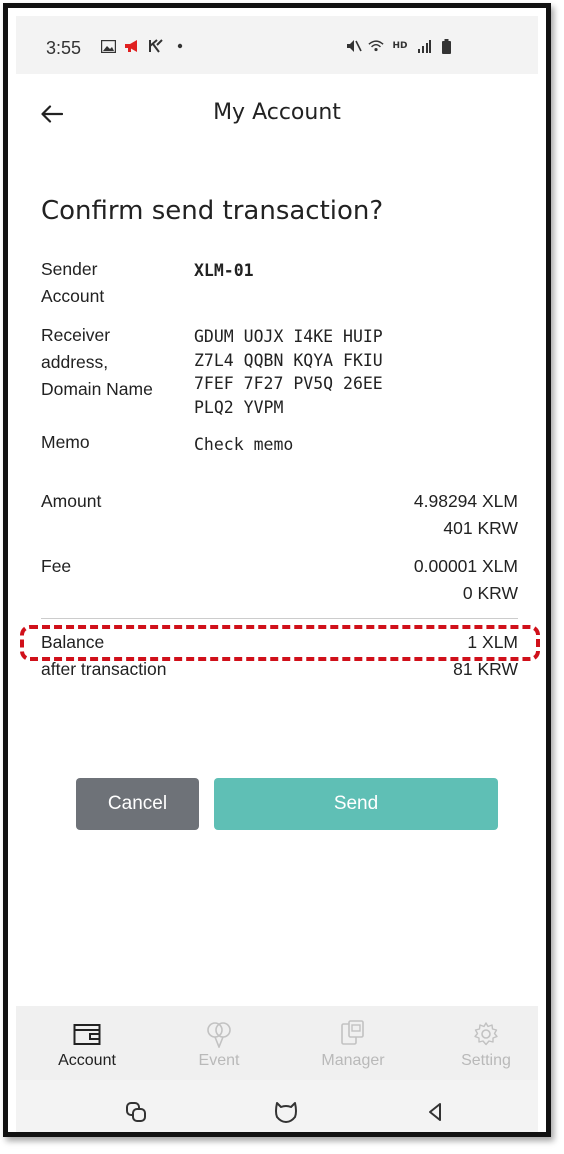  What do you see at coordinates (354, 46) in the screenshot?
I see `mute-icon` at bounding box center [354, 46].